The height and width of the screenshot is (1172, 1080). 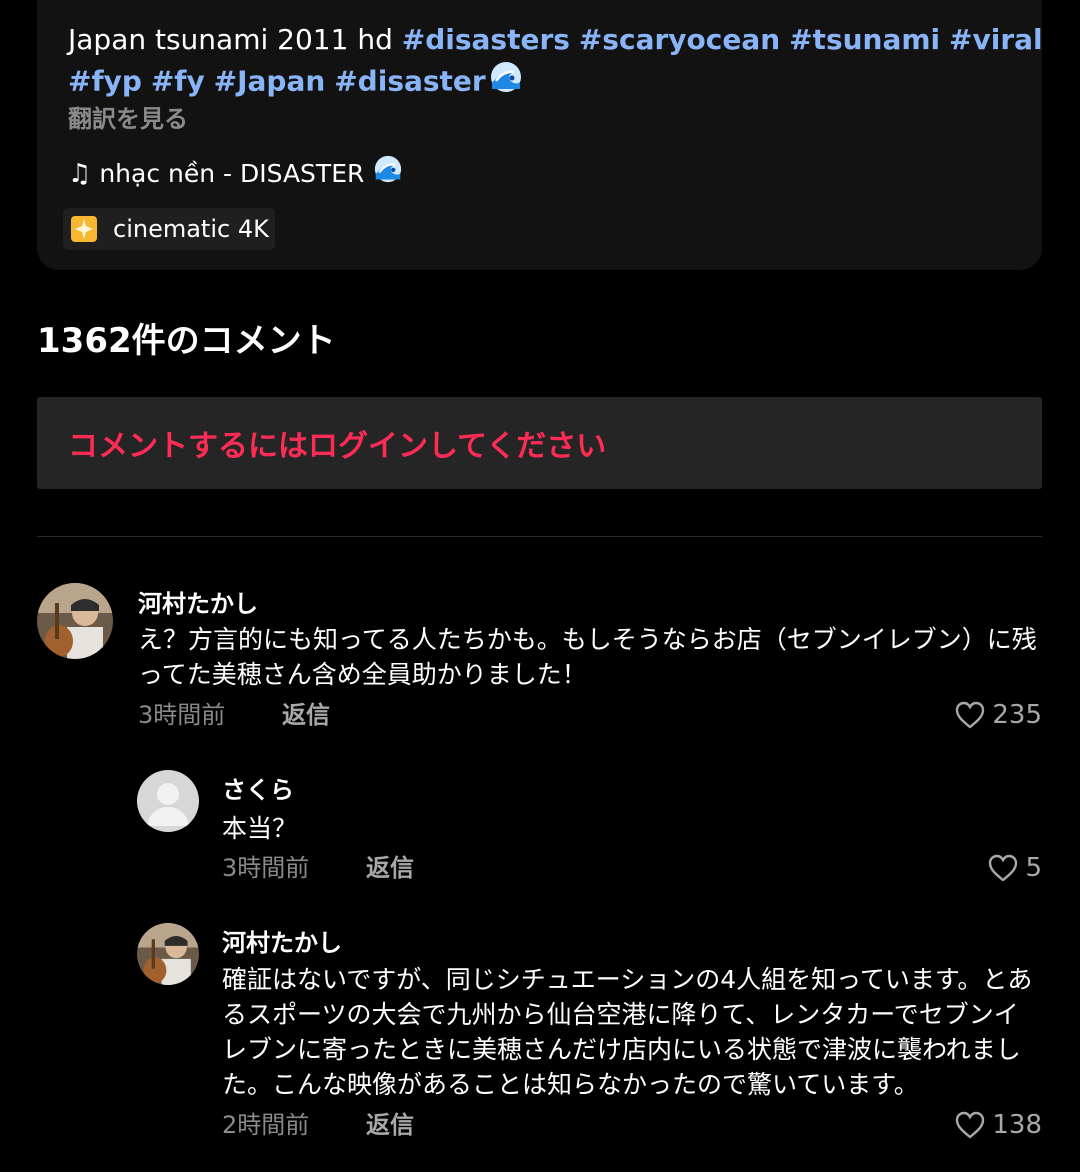 What do you see at coordinates (410, 81) in the screenshot?
I see `hashtag-link: #disaster` at bounding box center [410, 81].